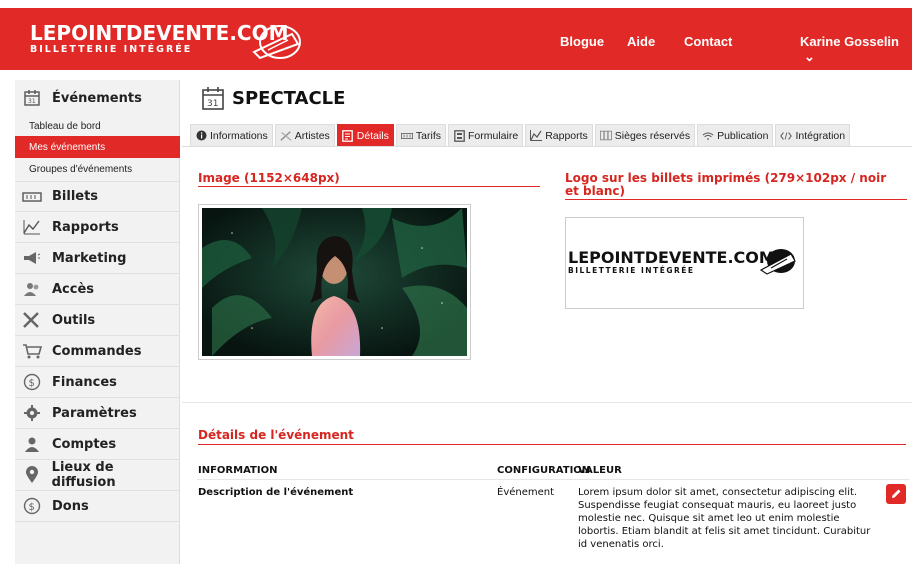 Image resolution: width=912 pixels, height=564 pixels. I want to click on ticket-logo-mark-icon, so click(777, 262).